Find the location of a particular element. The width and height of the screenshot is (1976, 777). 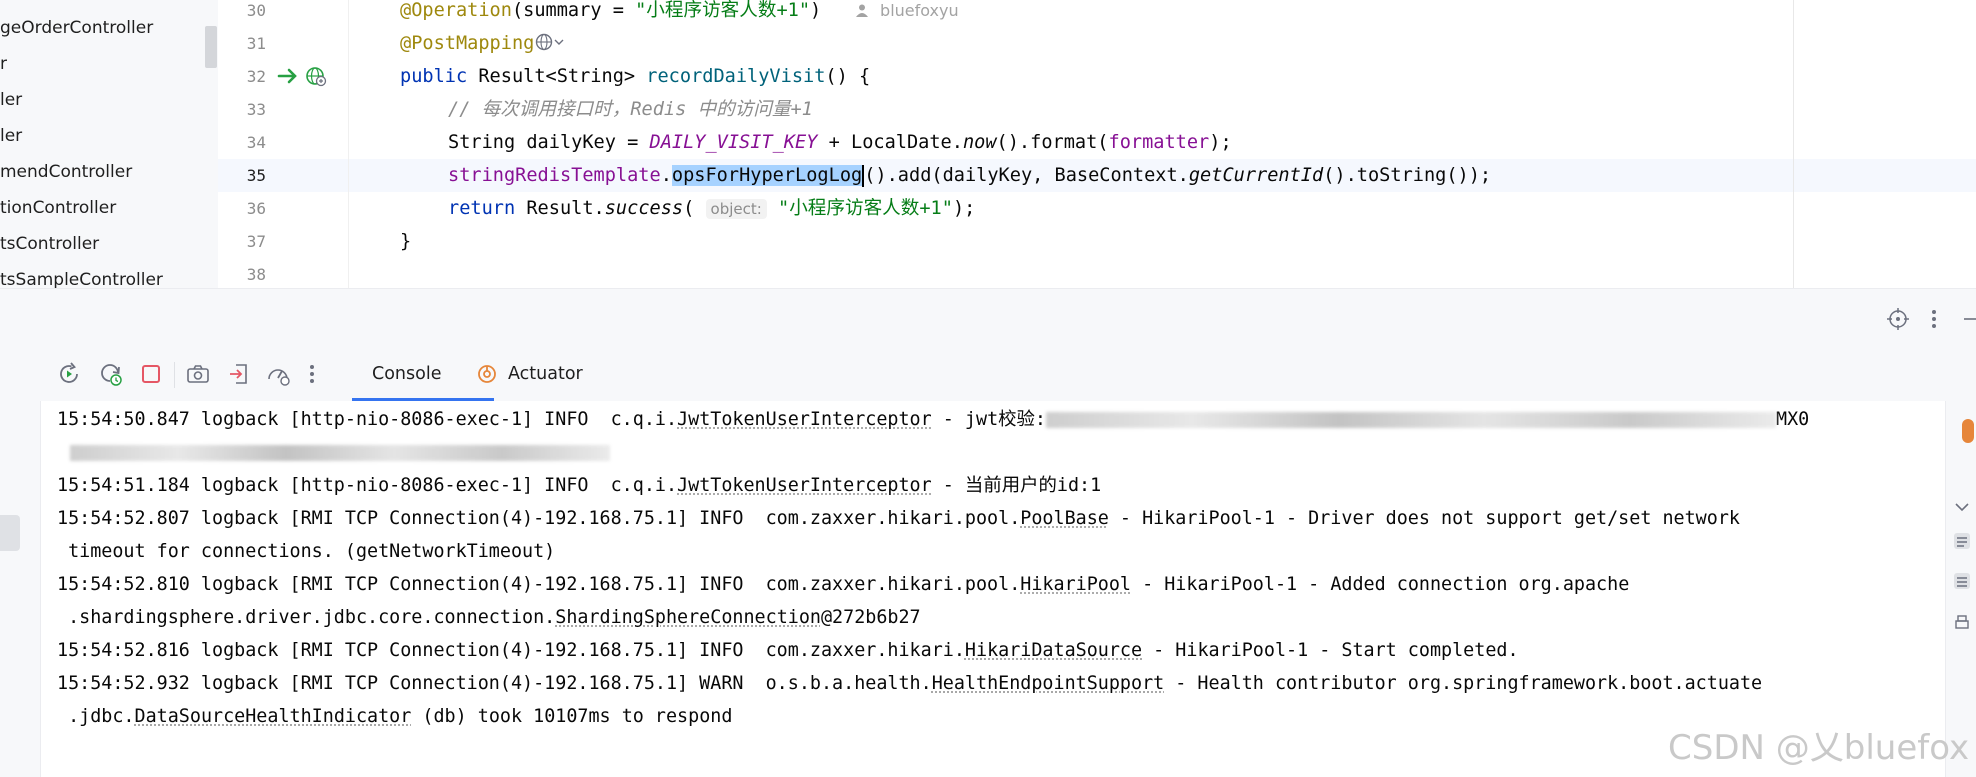

print-icon is located at coordinates (1962, 623).